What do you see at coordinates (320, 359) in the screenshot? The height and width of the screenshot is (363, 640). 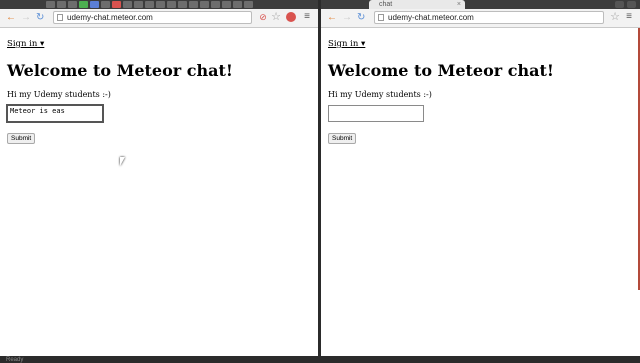 I see `status-bar: Ready` at bounding box center [320, 359].